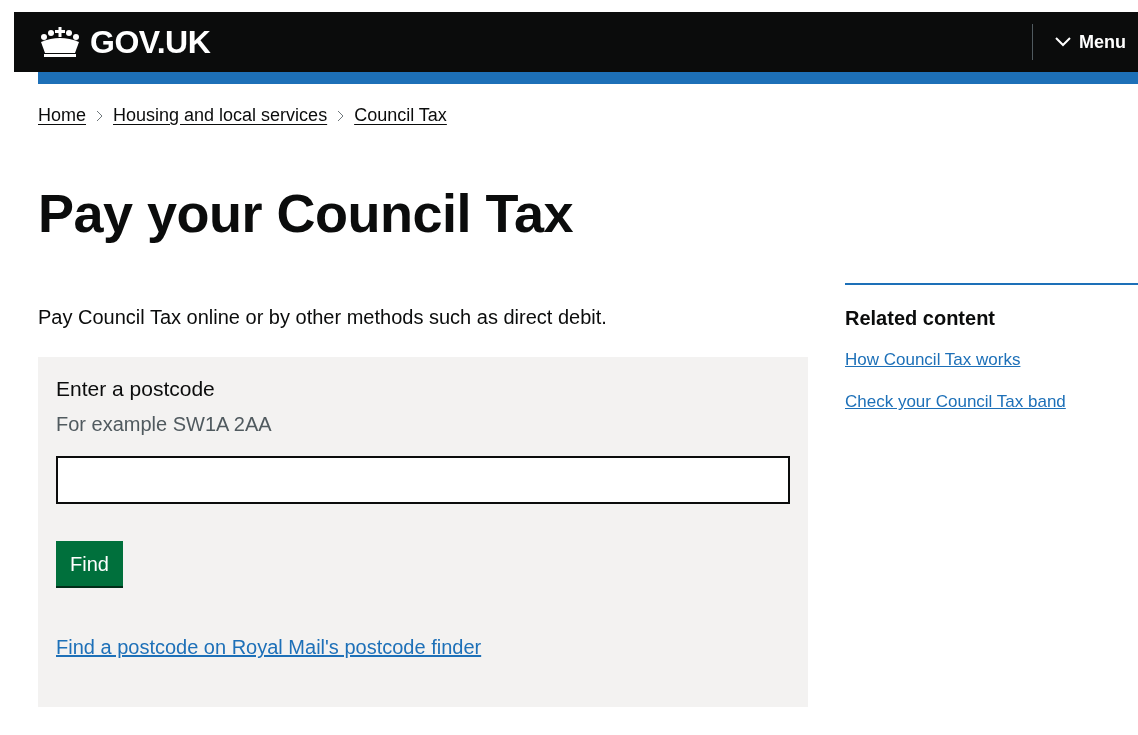 The height and width of the screenshot is (735, 1138). Describe the element at coordinates (62, 115) in the screenshot. I see `breadcrumb-link: Home` at that location.